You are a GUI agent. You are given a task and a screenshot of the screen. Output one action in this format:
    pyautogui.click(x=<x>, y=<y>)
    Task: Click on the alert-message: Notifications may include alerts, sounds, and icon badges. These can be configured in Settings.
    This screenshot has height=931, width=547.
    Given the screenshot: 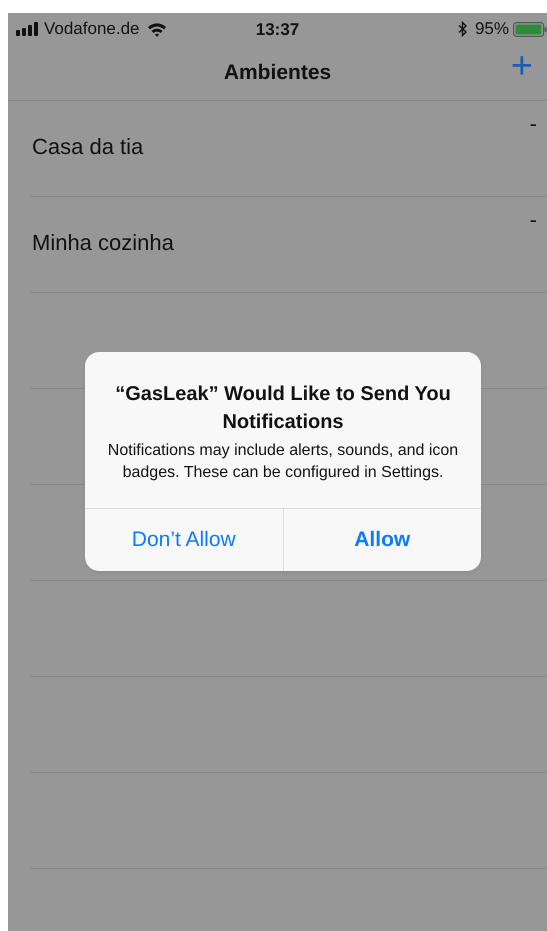 What is the action you would take?
    pyautogui.click(x=283, y=462)
    